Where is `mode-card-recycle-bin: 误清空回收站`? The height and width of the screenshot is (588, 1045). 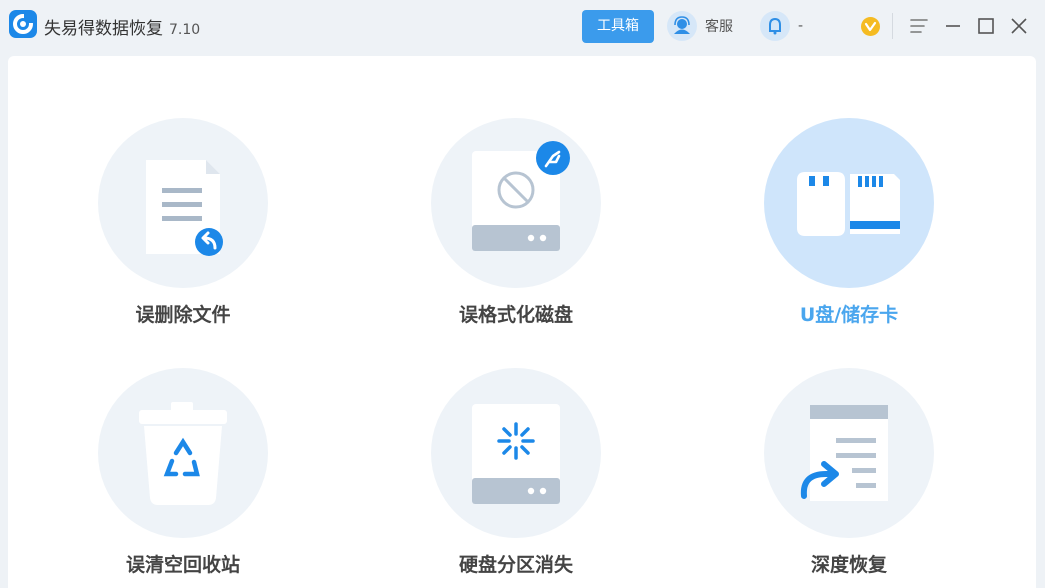 mode-card-recycle-bin: 误清空回收站 is located at coordinates (183, 473).